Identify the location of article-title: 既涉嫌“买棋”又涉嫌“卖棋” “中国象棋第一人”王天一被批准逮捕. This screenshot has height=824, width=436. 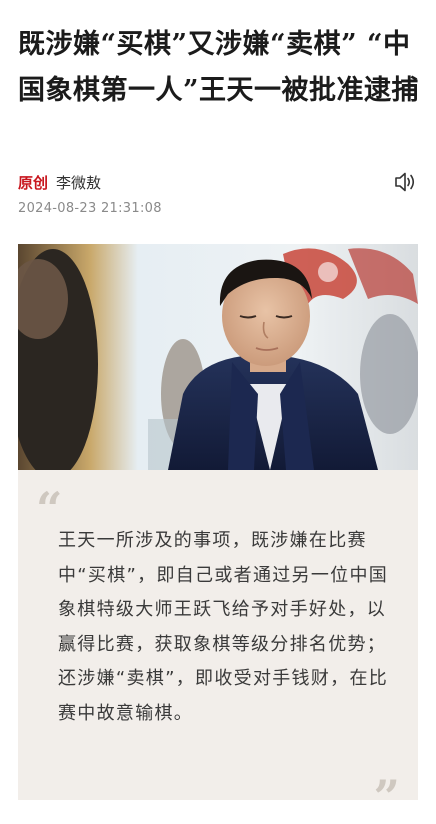
(219, 67).